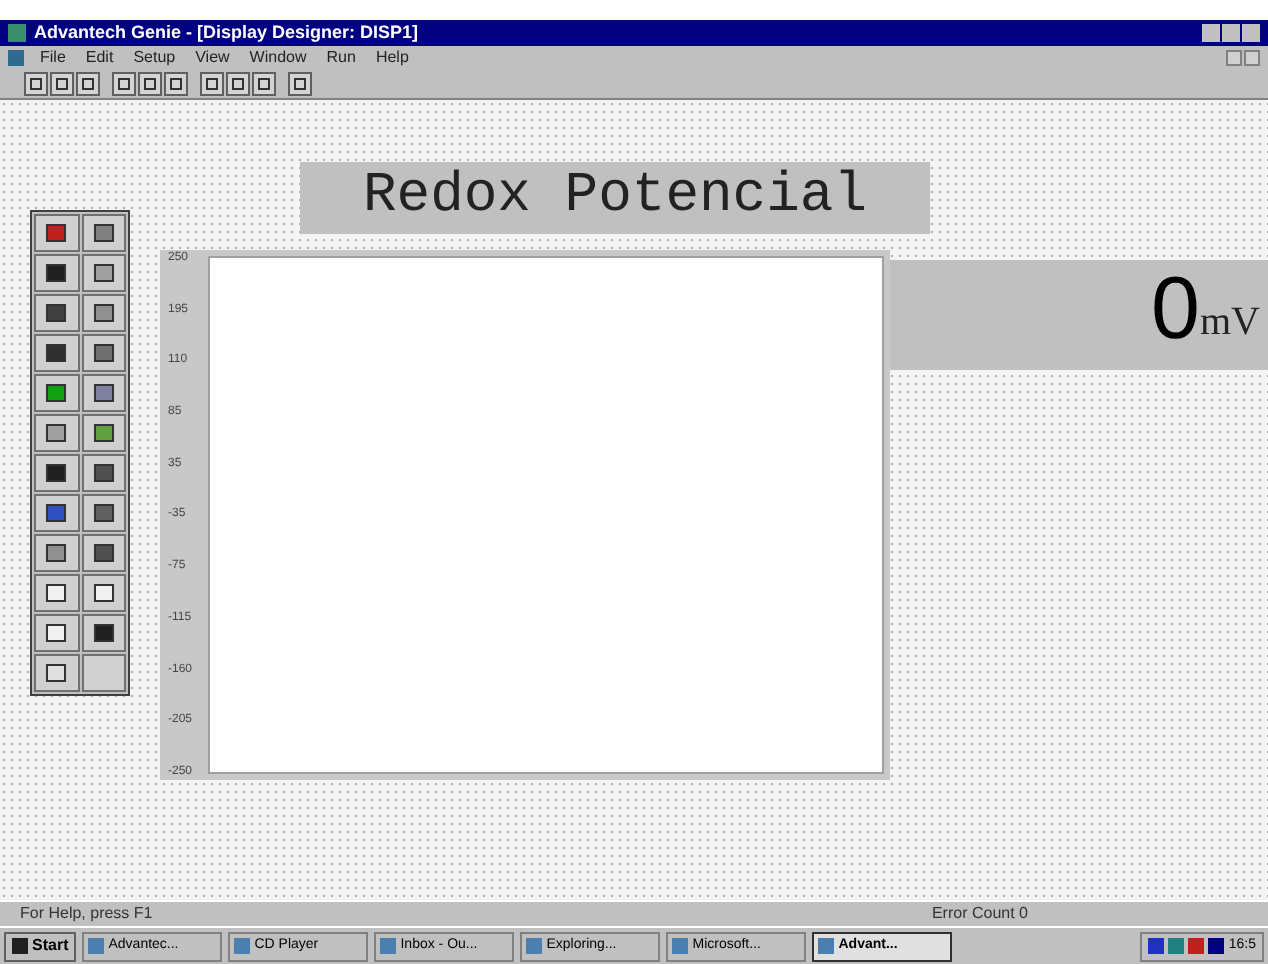 This screenshot has width=1268, height=964. Describe the element at coordinates (86, 914) in the screenshot. I see `status-text: For Help, press F1` at that location.